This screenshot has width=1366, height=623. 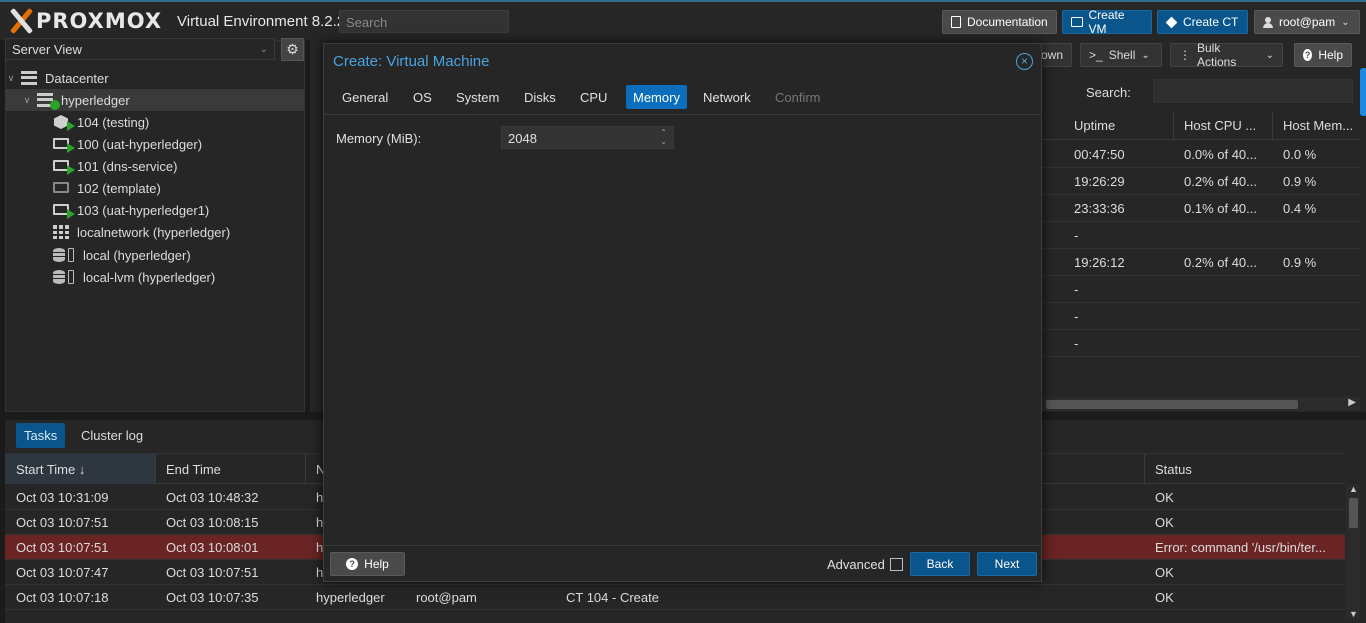 I want to click on arrow-up-icon: ▲, so click(x=1353, y=489).